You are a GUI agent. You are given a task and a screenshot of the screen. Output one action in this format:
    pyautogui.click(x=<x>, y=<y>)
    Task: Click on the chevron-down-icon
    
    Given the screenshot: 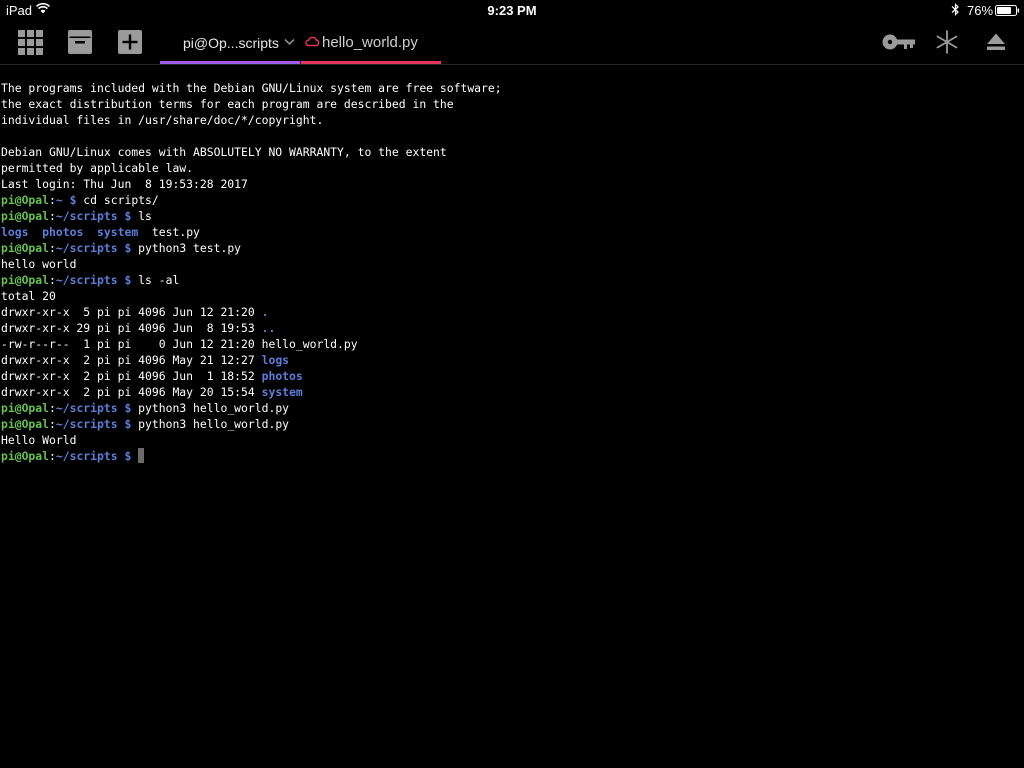 What is the action you would take?
    pyautogui.click(x=289, y=42)
    